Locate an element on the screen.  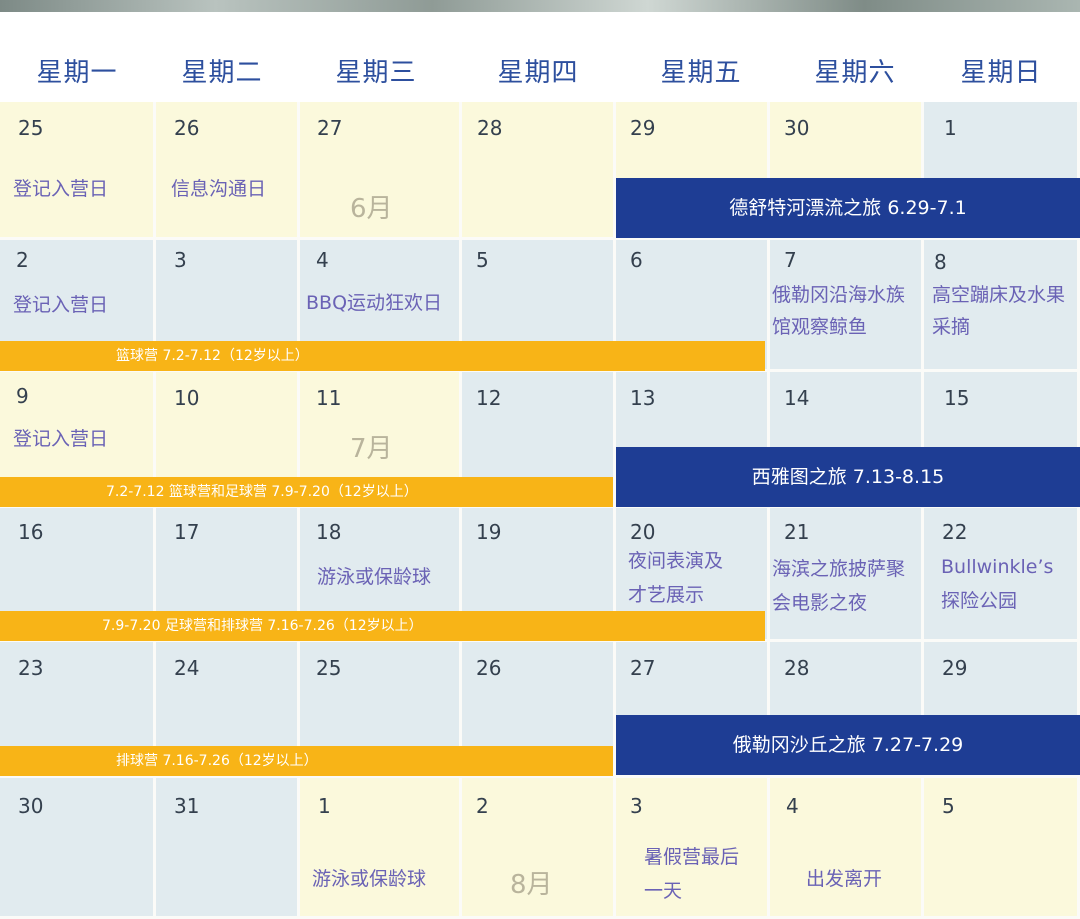
day-number: 31 is located at coordinates (187, 806).